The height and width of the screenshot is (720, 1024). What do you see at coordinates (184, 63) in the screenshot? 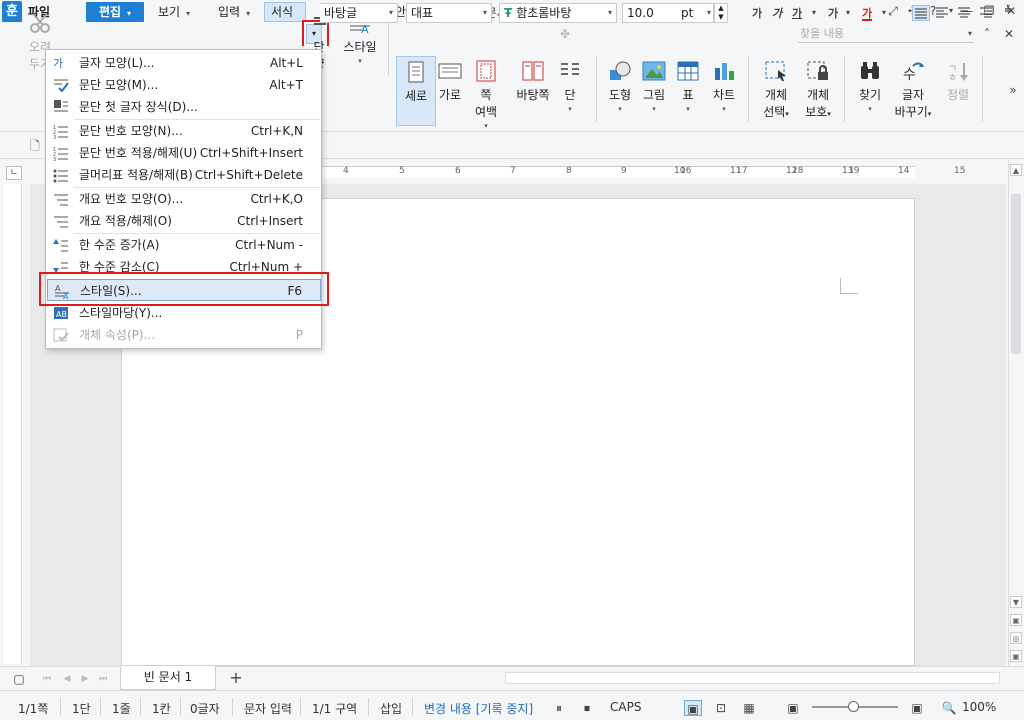
I see `menu-item-char-shape: 가 글자 모양(L)... Alt+L` at bounding box center [184, 63].